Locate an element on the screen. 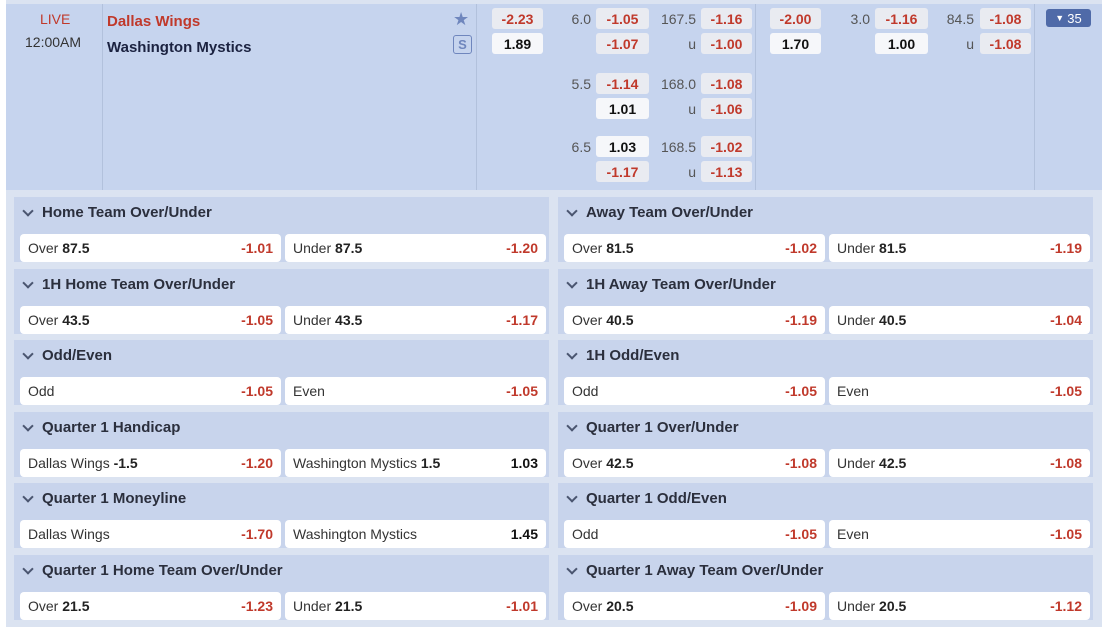  under-label: u is located at coordinates (970, 43).